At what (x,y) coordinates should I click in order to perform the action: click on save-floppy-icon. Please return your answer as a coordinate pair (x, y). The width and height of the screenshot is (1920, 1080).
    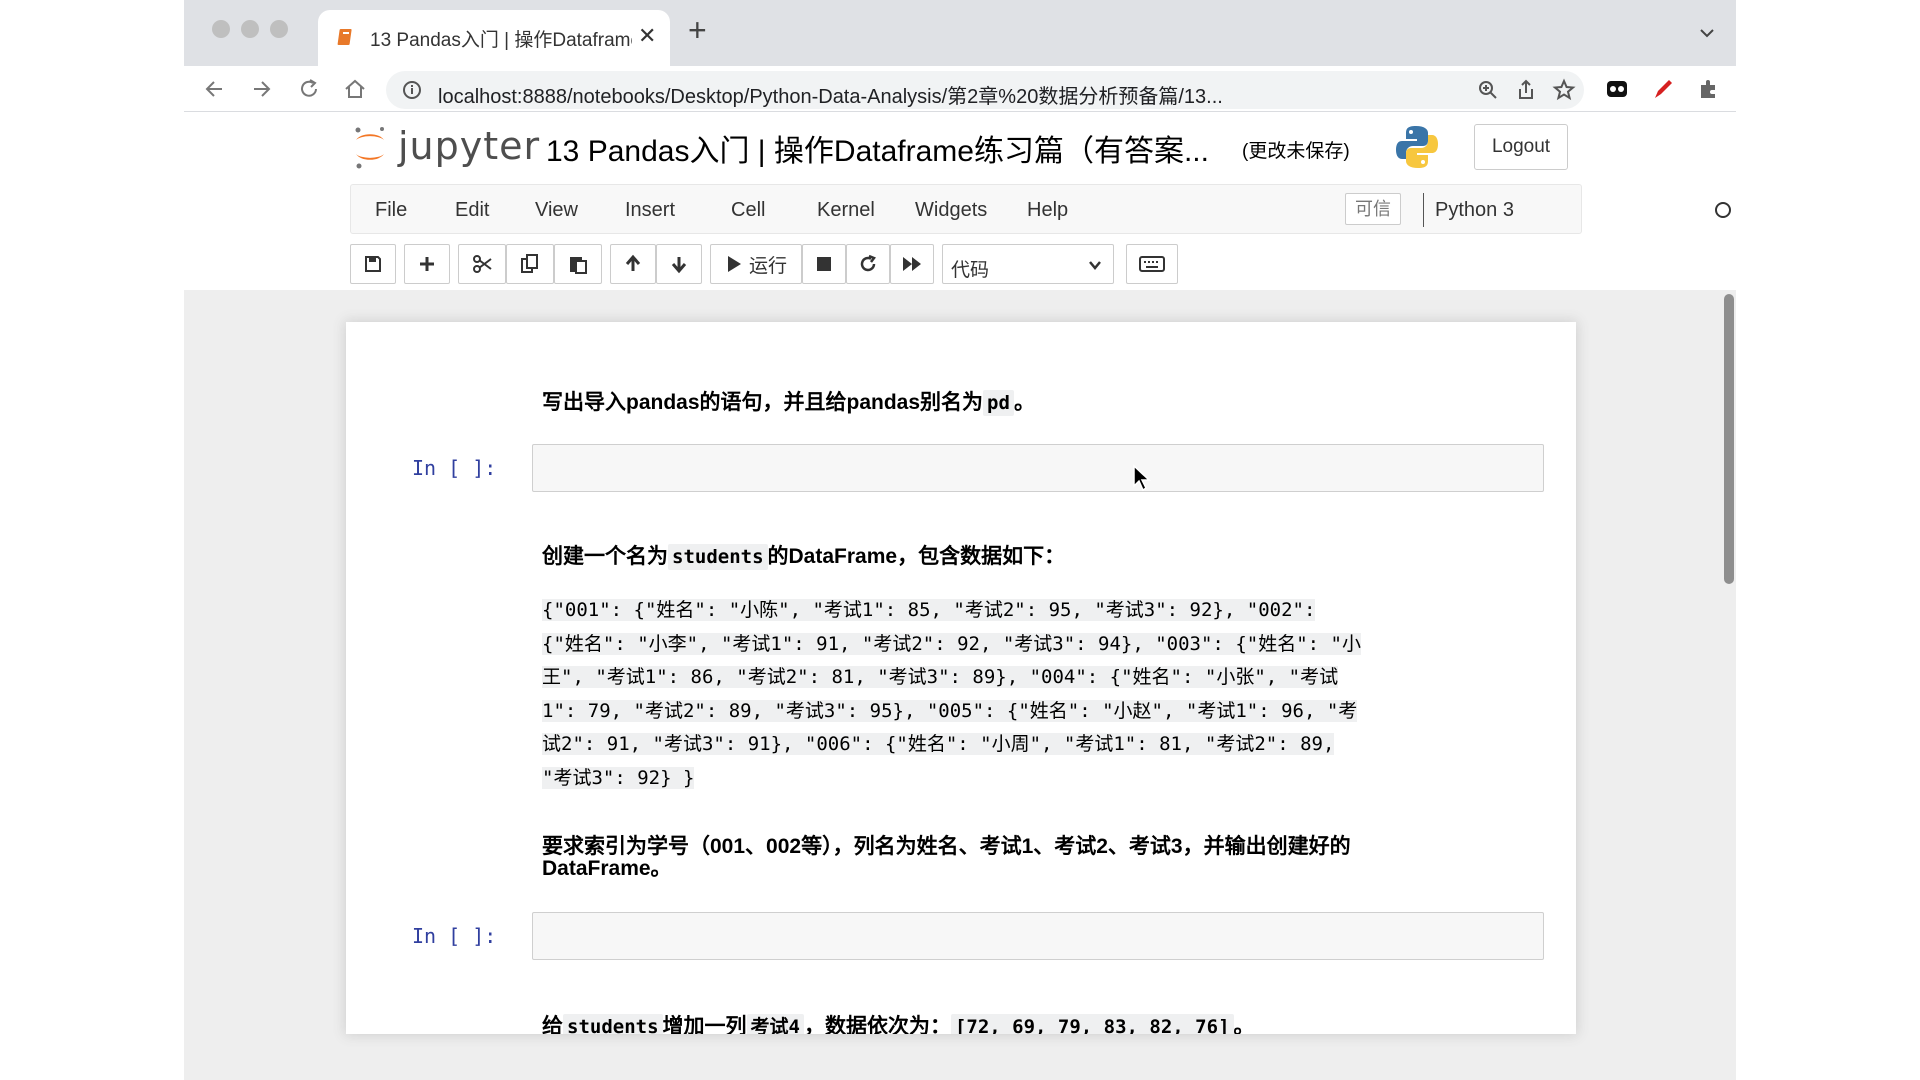
    Looking at the image, I should click on (373, 264).